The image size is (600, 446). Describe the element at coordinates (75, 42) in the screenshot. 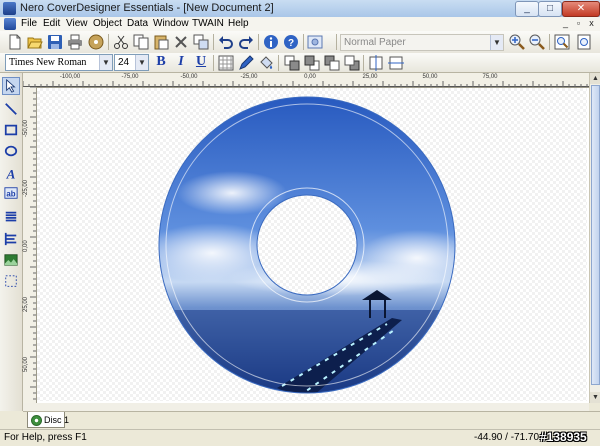

I see `print-icon` at that location.